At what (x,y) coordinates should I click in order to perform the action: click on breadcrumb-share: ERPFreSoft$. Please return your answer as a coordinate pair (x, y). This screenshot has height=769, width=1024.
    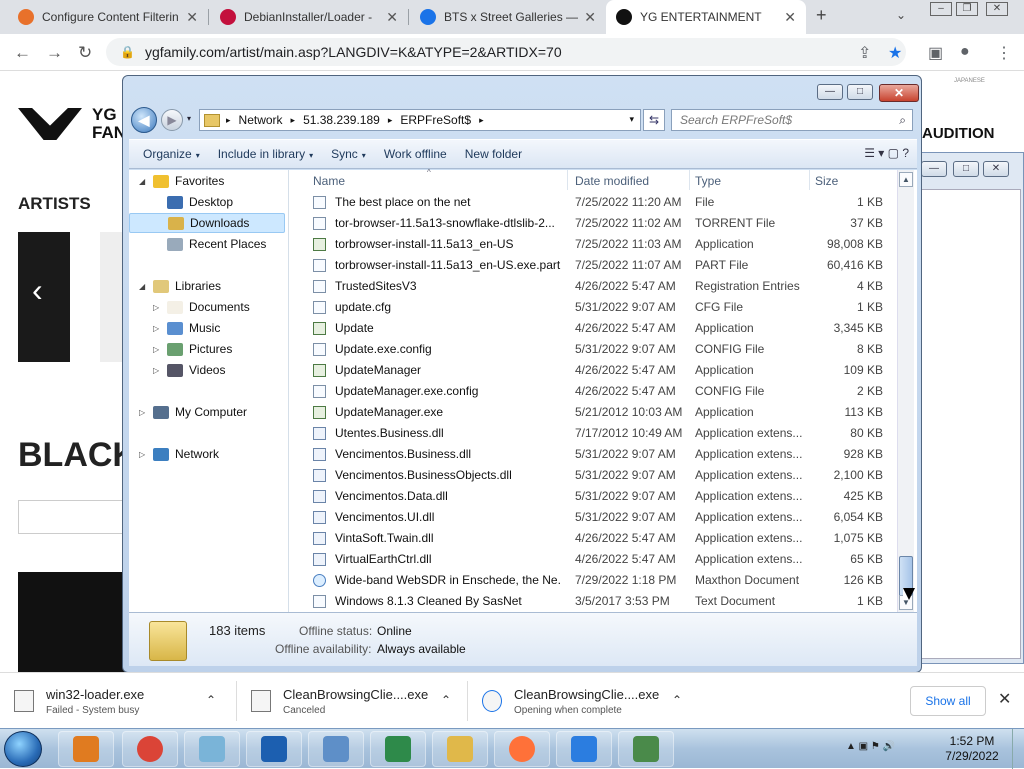
    Looking at the image, I should click on (435, 120).